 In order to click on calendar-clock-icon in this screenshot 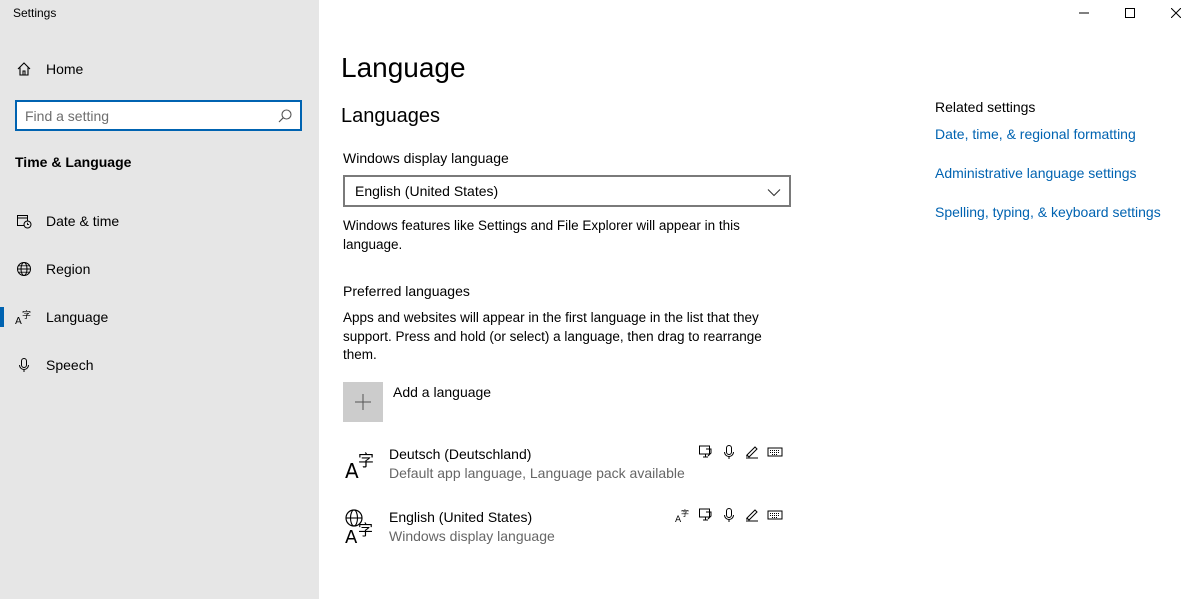, I will do `click(24, 221)`.